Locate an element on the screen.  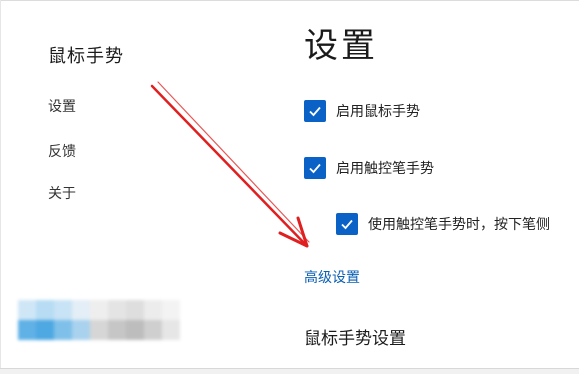
pen-button-checkbox is located at coordinates (347, 224).